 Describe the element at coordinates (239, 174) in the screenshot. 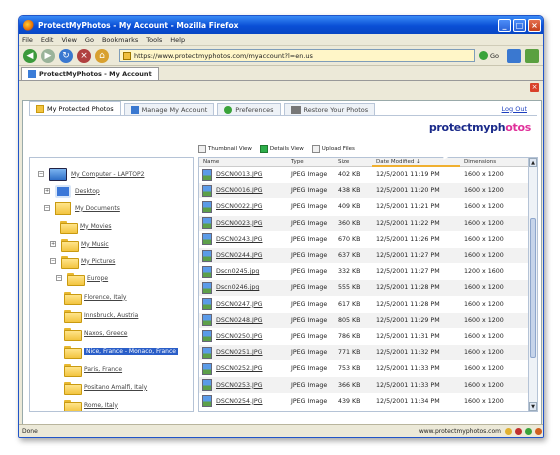

I see `file-name-link: DSCN0013.JPG` at that location.